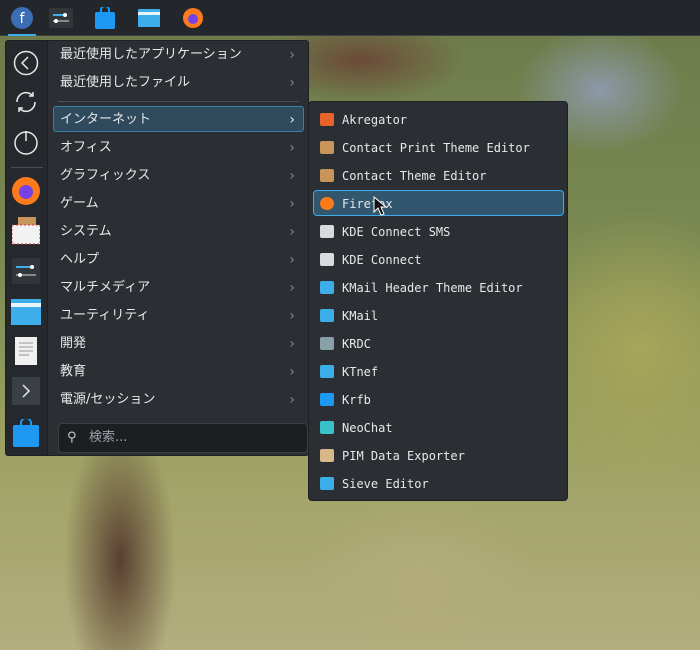 The height and width of the screenshot is (650, 700). I want to click on category-label: グラフィックス, so click(105, 175).